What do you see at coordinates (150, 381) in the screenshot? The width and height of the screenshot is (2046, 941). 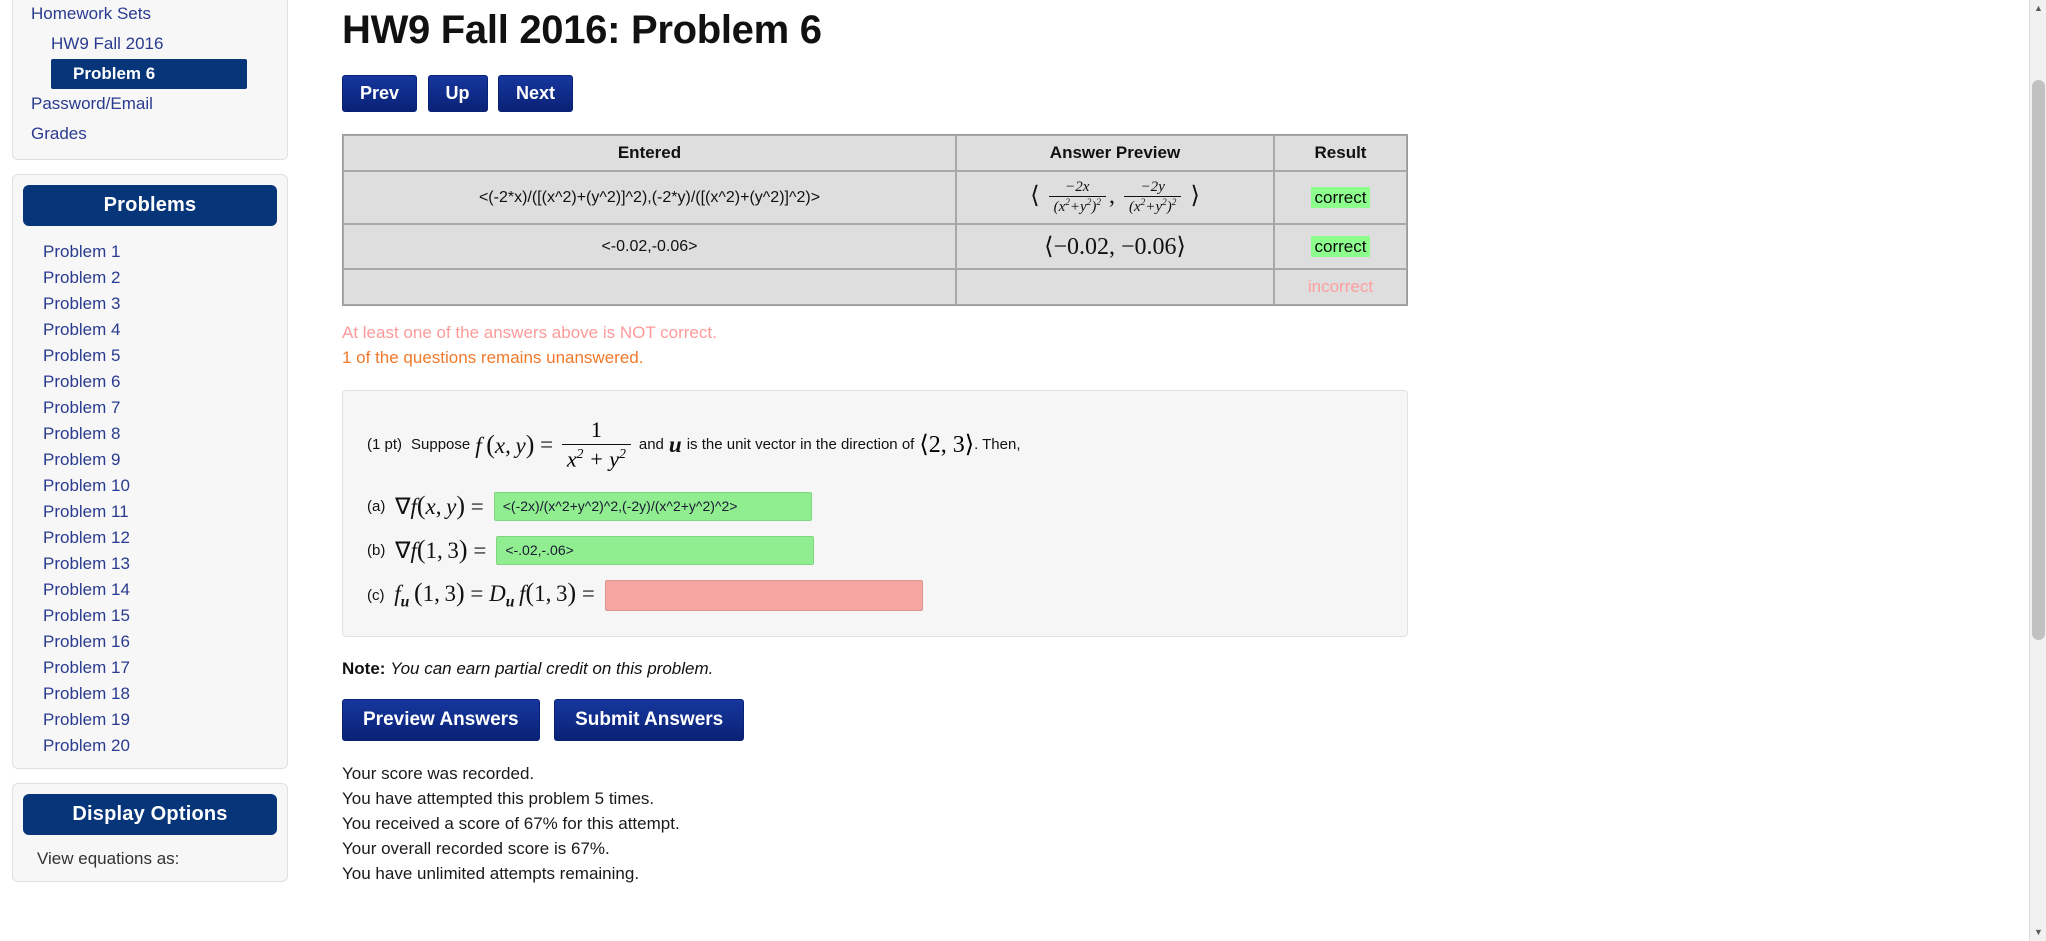 I see `list-item: Problem 6` at bounding box center [150, 381].